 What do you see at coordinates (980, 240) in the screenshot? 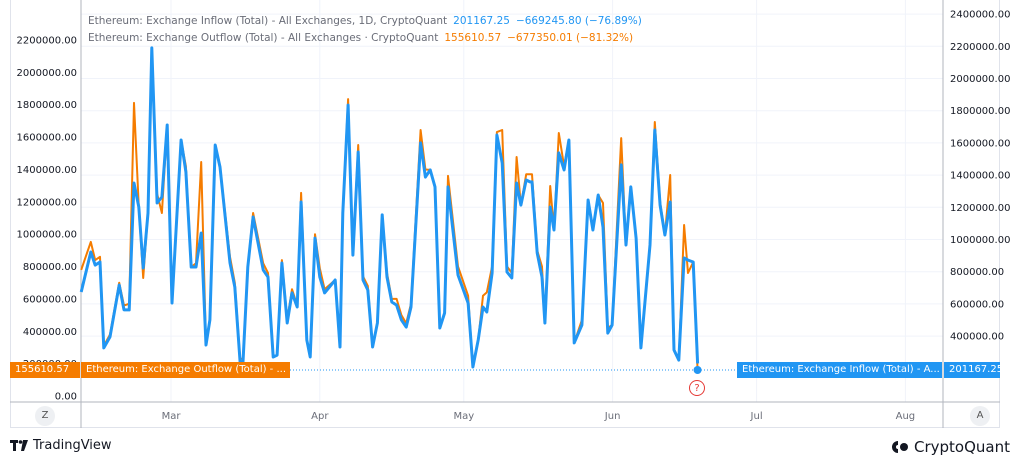
I see `right-tick-label: 1000000.00` at bounding box center [980, 240].